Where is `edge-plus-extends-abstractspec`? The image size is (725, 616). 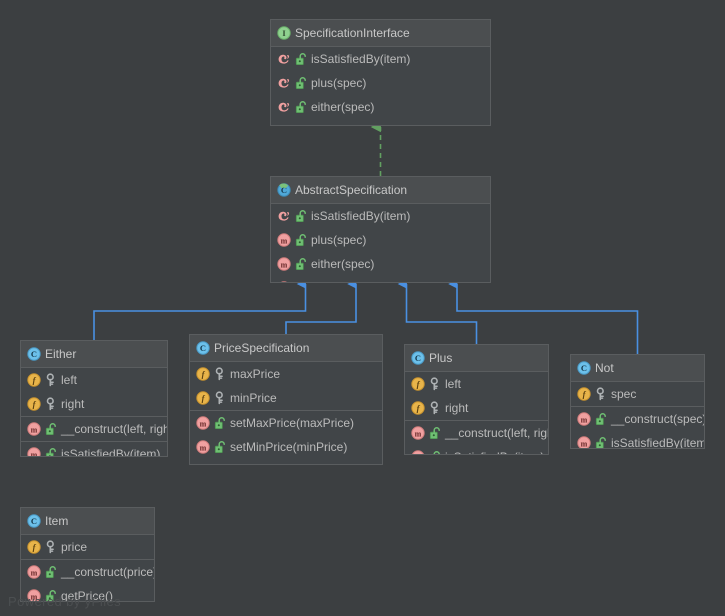 edge-plus-extends-abstractspec is located at coordinates (437, 311).